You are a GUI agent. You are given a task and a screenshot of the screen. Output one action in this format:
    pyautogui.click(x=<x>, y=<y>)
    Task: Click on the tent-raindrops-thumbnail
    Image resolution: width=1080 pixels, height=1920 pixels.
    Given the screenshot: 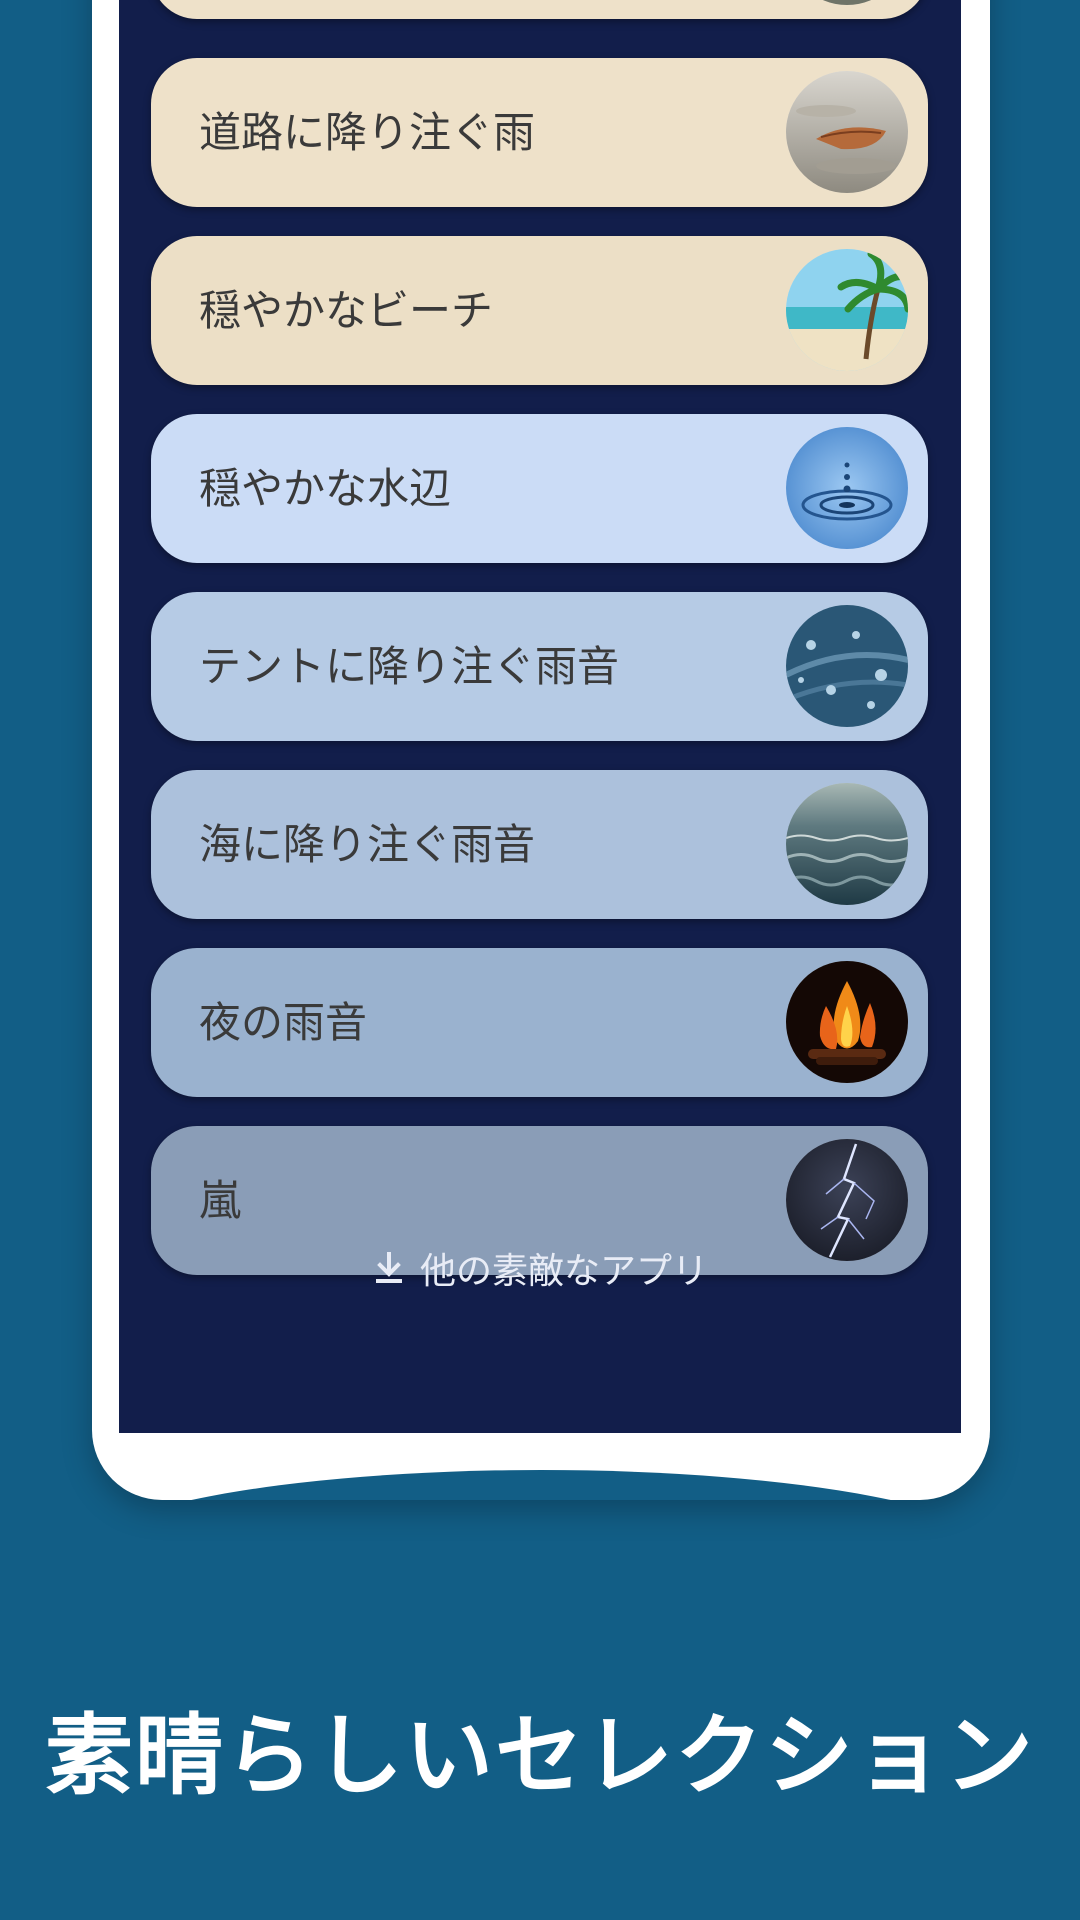 What is the action you would take?
    pyautogui.click(x=847, y=666)
    